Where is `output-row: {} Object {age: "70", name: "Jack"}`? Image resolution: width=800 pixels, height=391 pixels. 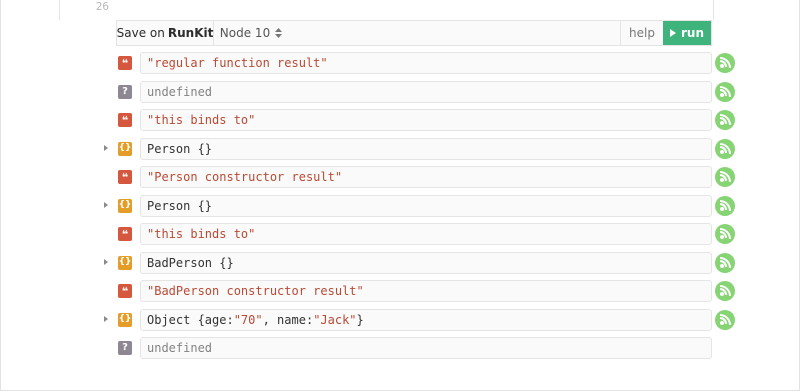
output-row: {} Object {age: "70", name: "Jack"} is located at coordinates (404, 319).